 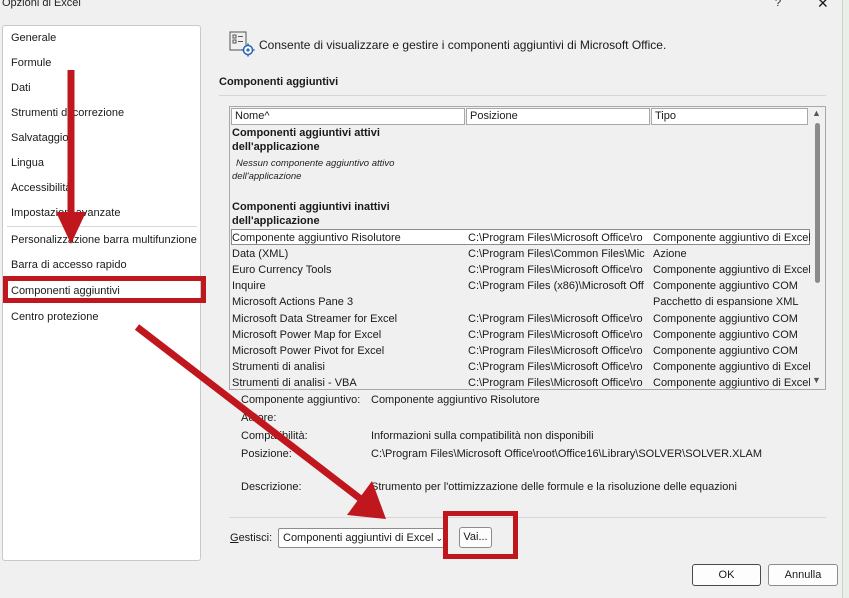 I want to click on background-window-edge, so click(x=845, y=299).